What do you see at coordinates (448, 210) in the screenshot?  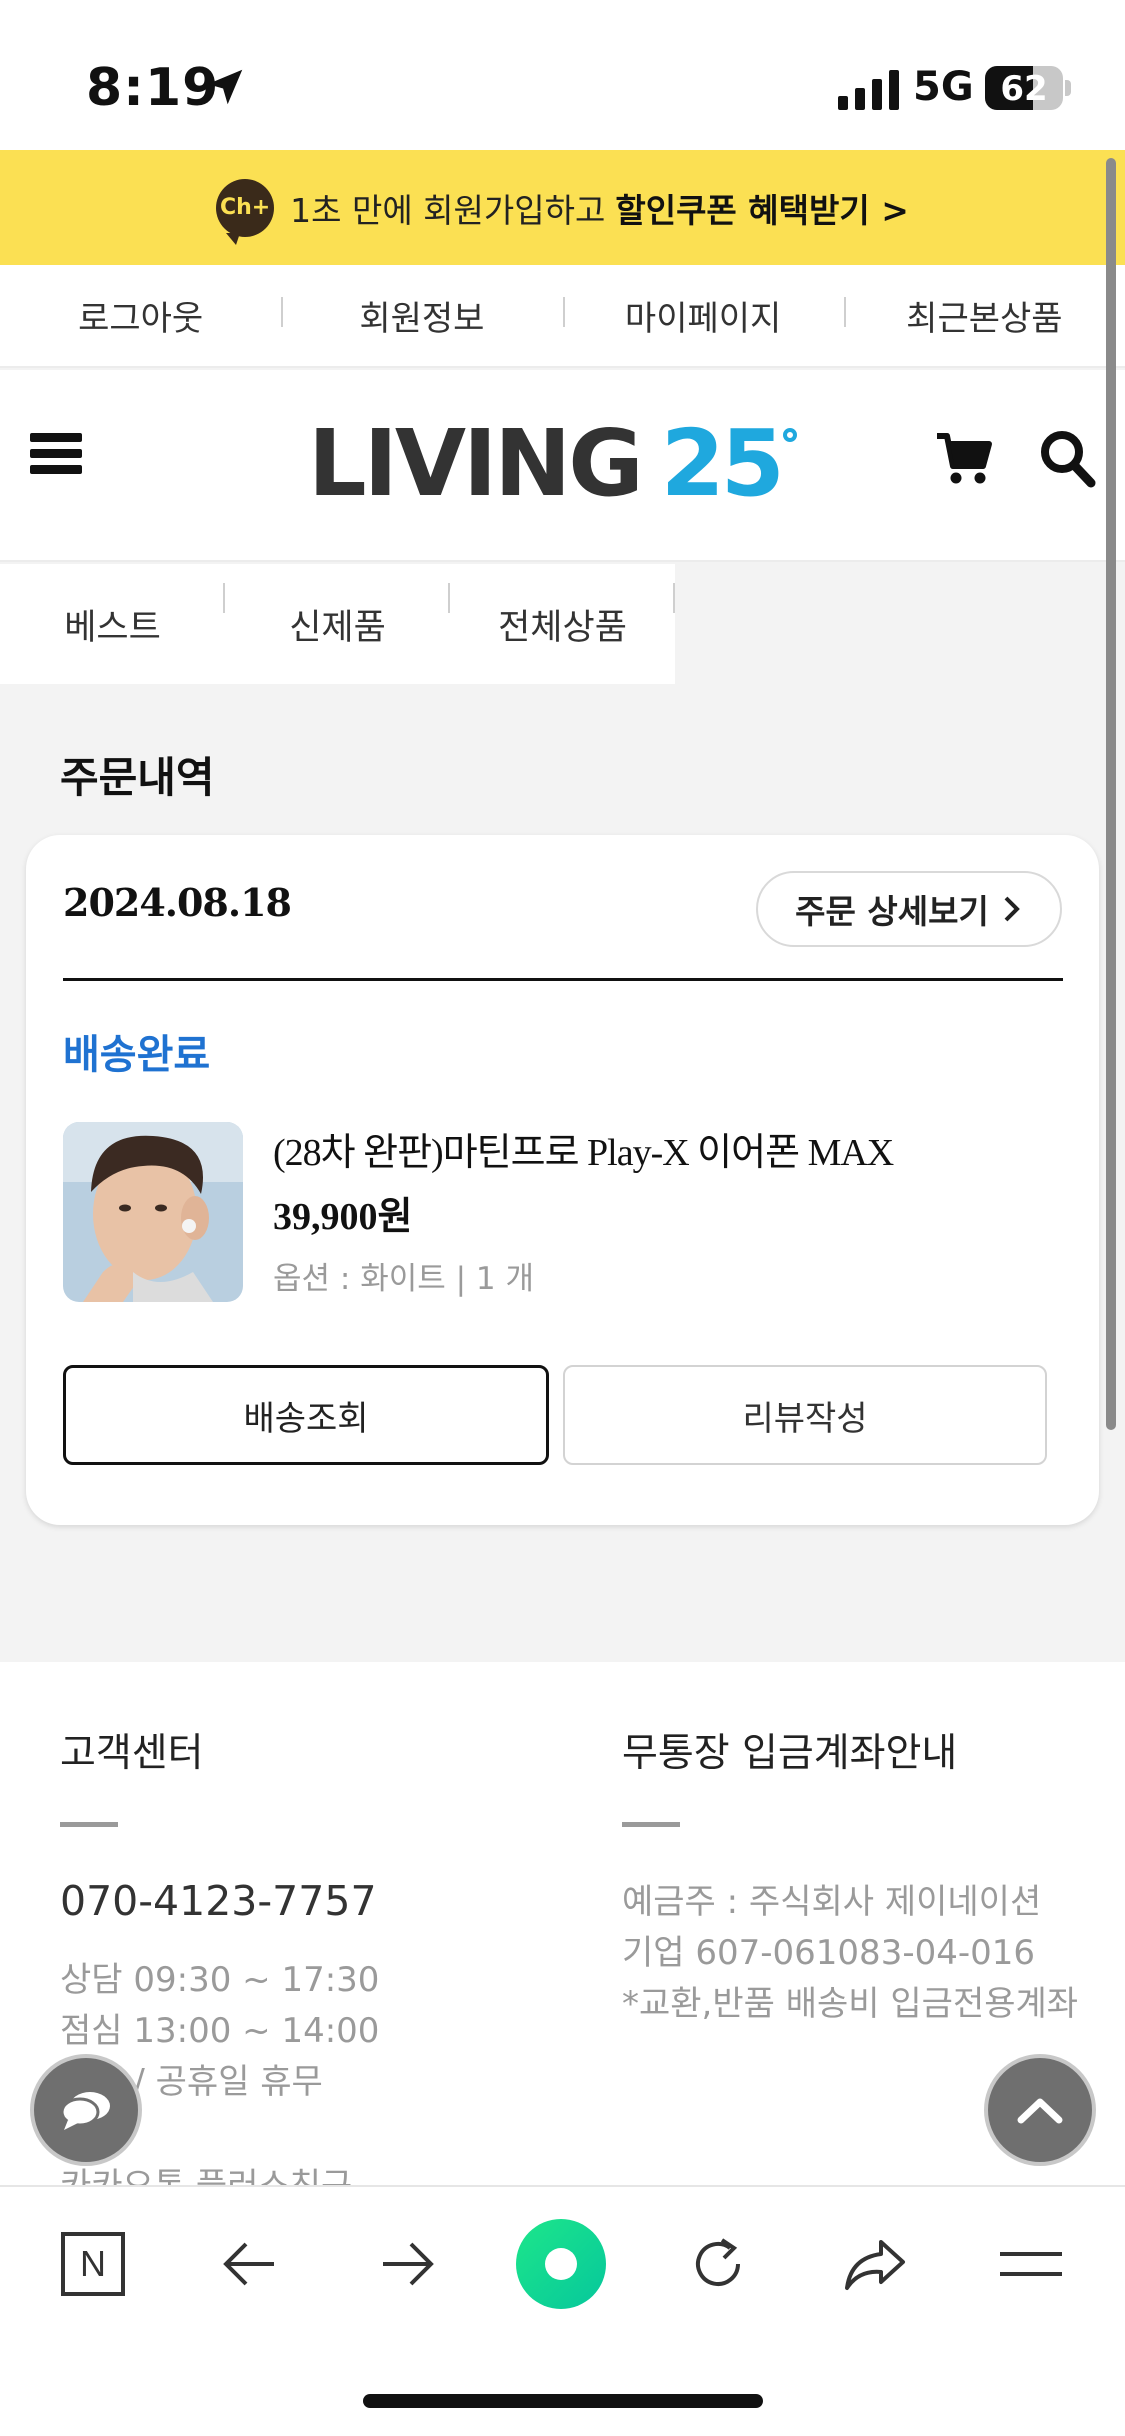 I see `promo-text: 1초 만에 회원가입하고` at bounding box center [448, 210].